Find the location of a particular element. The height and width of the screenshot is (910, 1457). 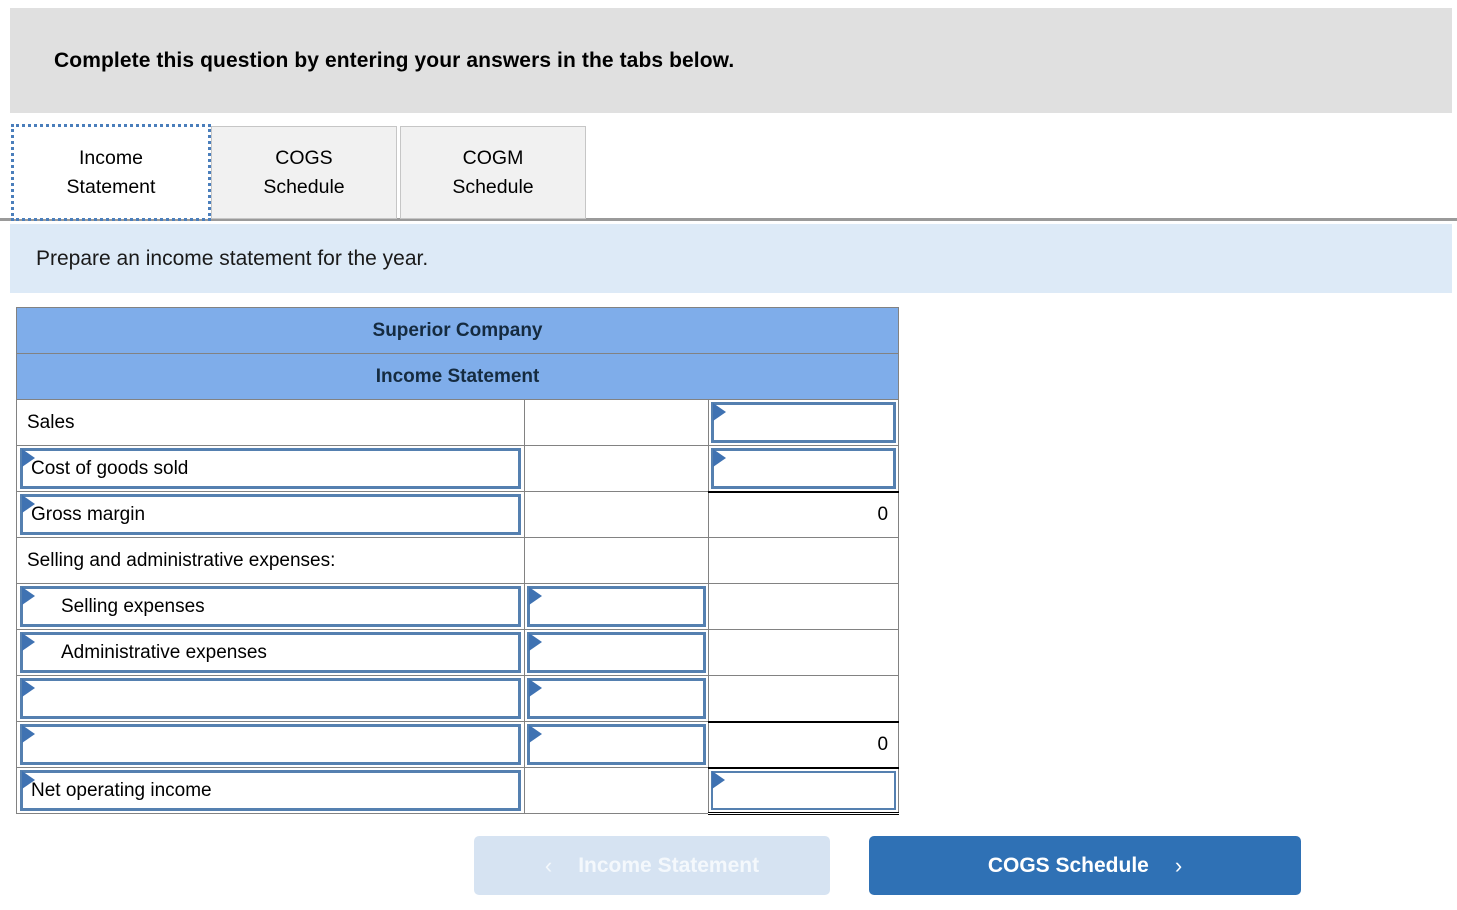

right-computed-value-7: 0 is located at coordinates (804, 744).